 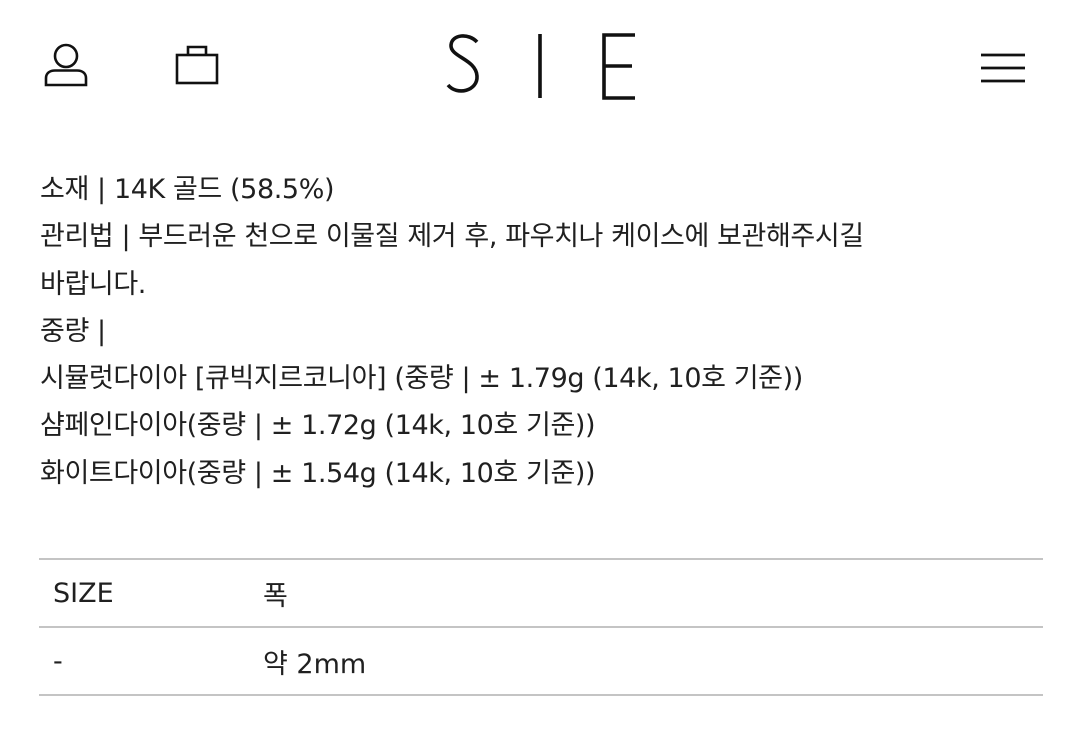 What do you see at coordinates (144, 593) in the screenshot?
I see `size-column-header: SIZE` at bounding box center [144, 593].